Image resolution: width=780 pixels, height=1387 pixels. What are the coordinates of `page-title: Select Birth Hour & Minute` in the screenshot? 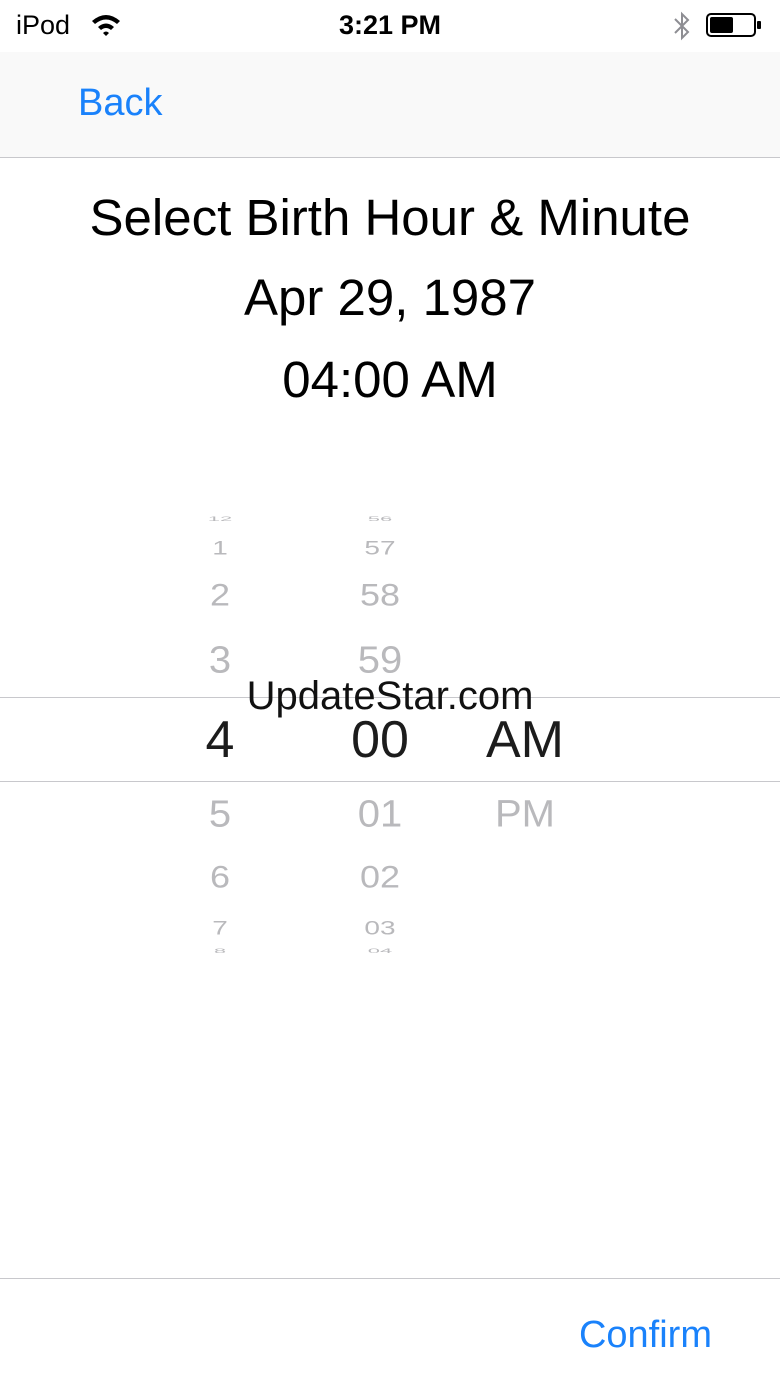 It's located at (390, 217).